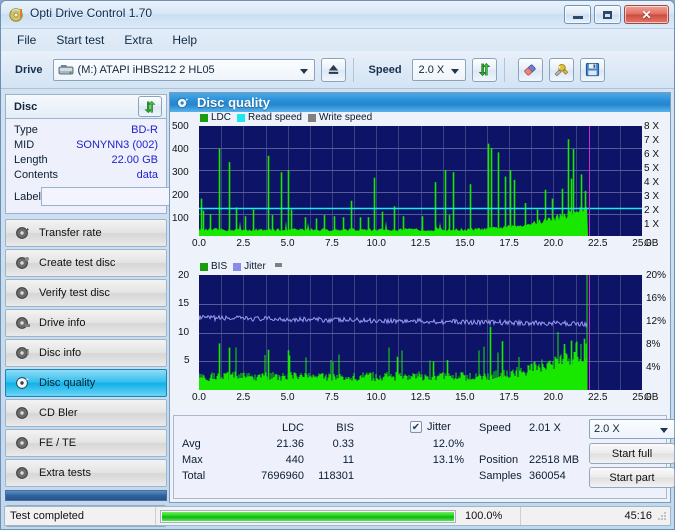  Describe the element at coordinates (22, 293) in the screenshot. I see `disc-verify-icon` at that location.